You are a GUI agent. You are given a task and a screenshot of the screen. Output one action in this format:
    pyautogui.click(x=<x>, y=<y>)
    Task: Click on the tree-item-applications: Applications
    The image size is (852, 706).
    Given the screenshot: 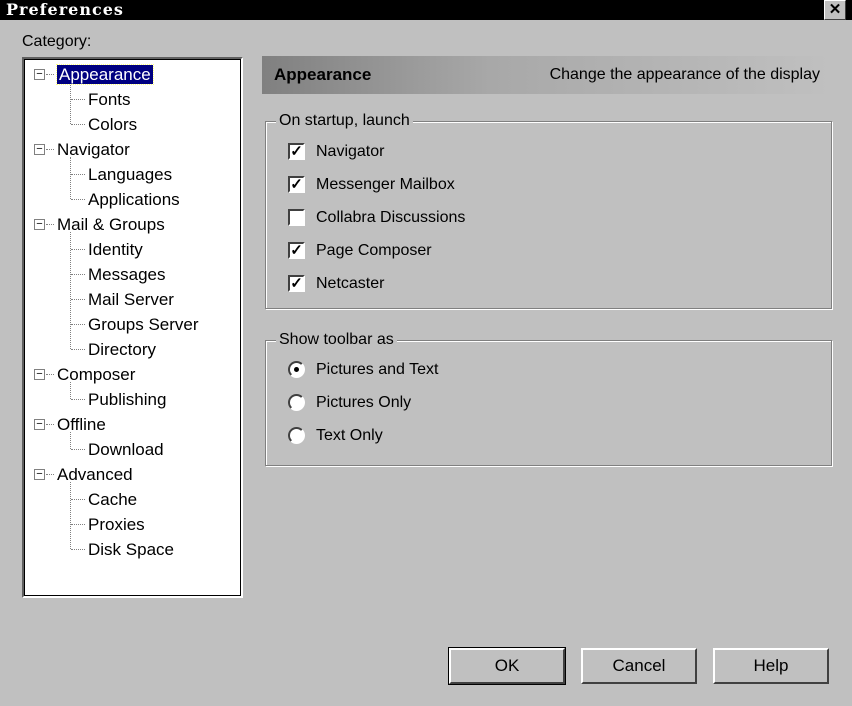 What is the action you would take?
    pyautogui.click(x=134, y=199)
    